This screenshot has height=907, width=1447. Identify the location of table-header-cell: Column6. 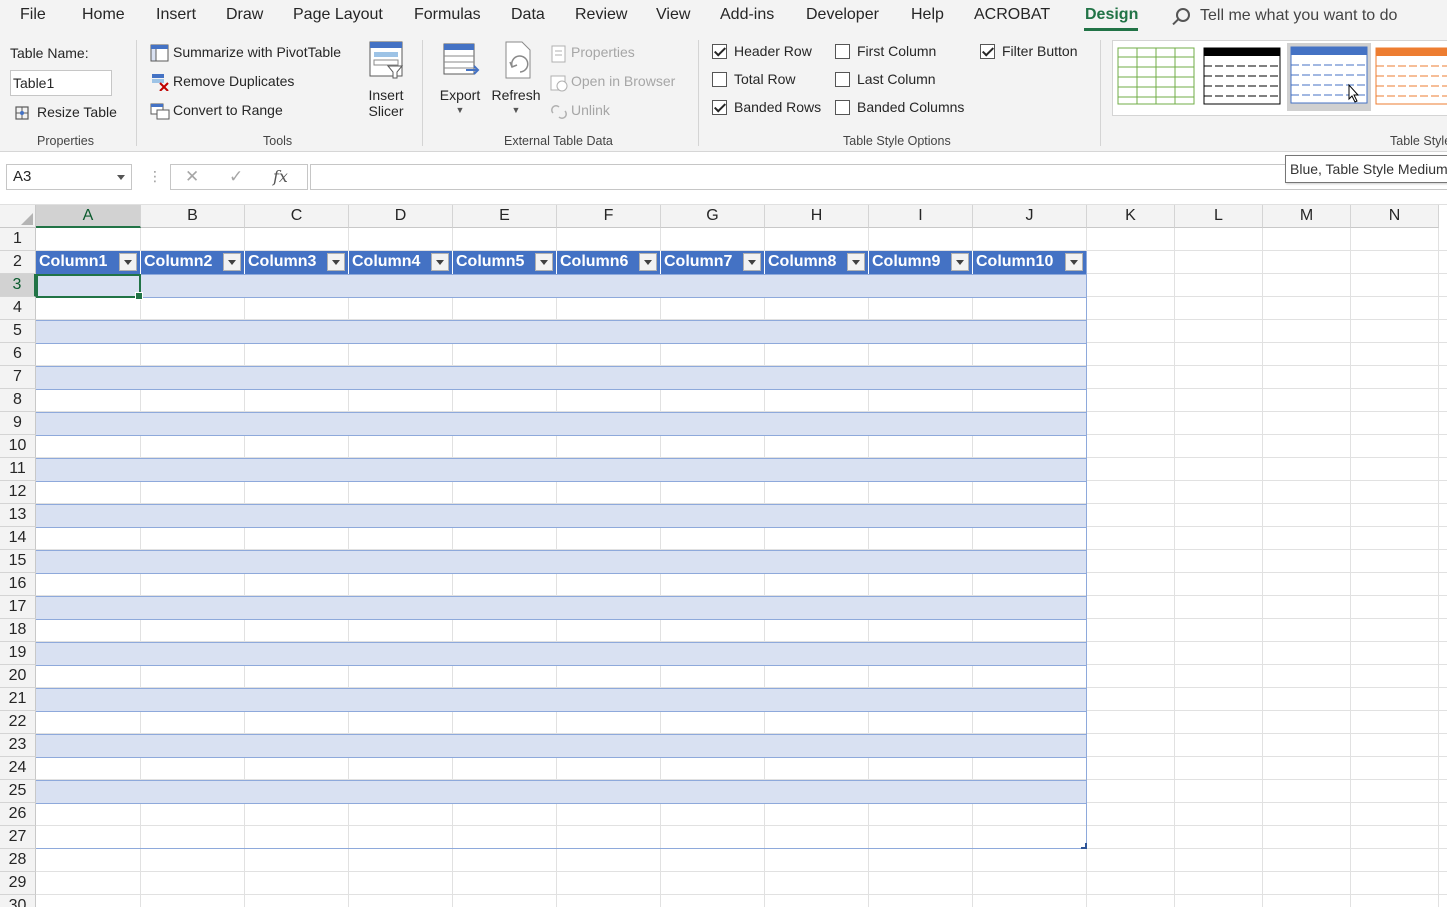
(609, 262).